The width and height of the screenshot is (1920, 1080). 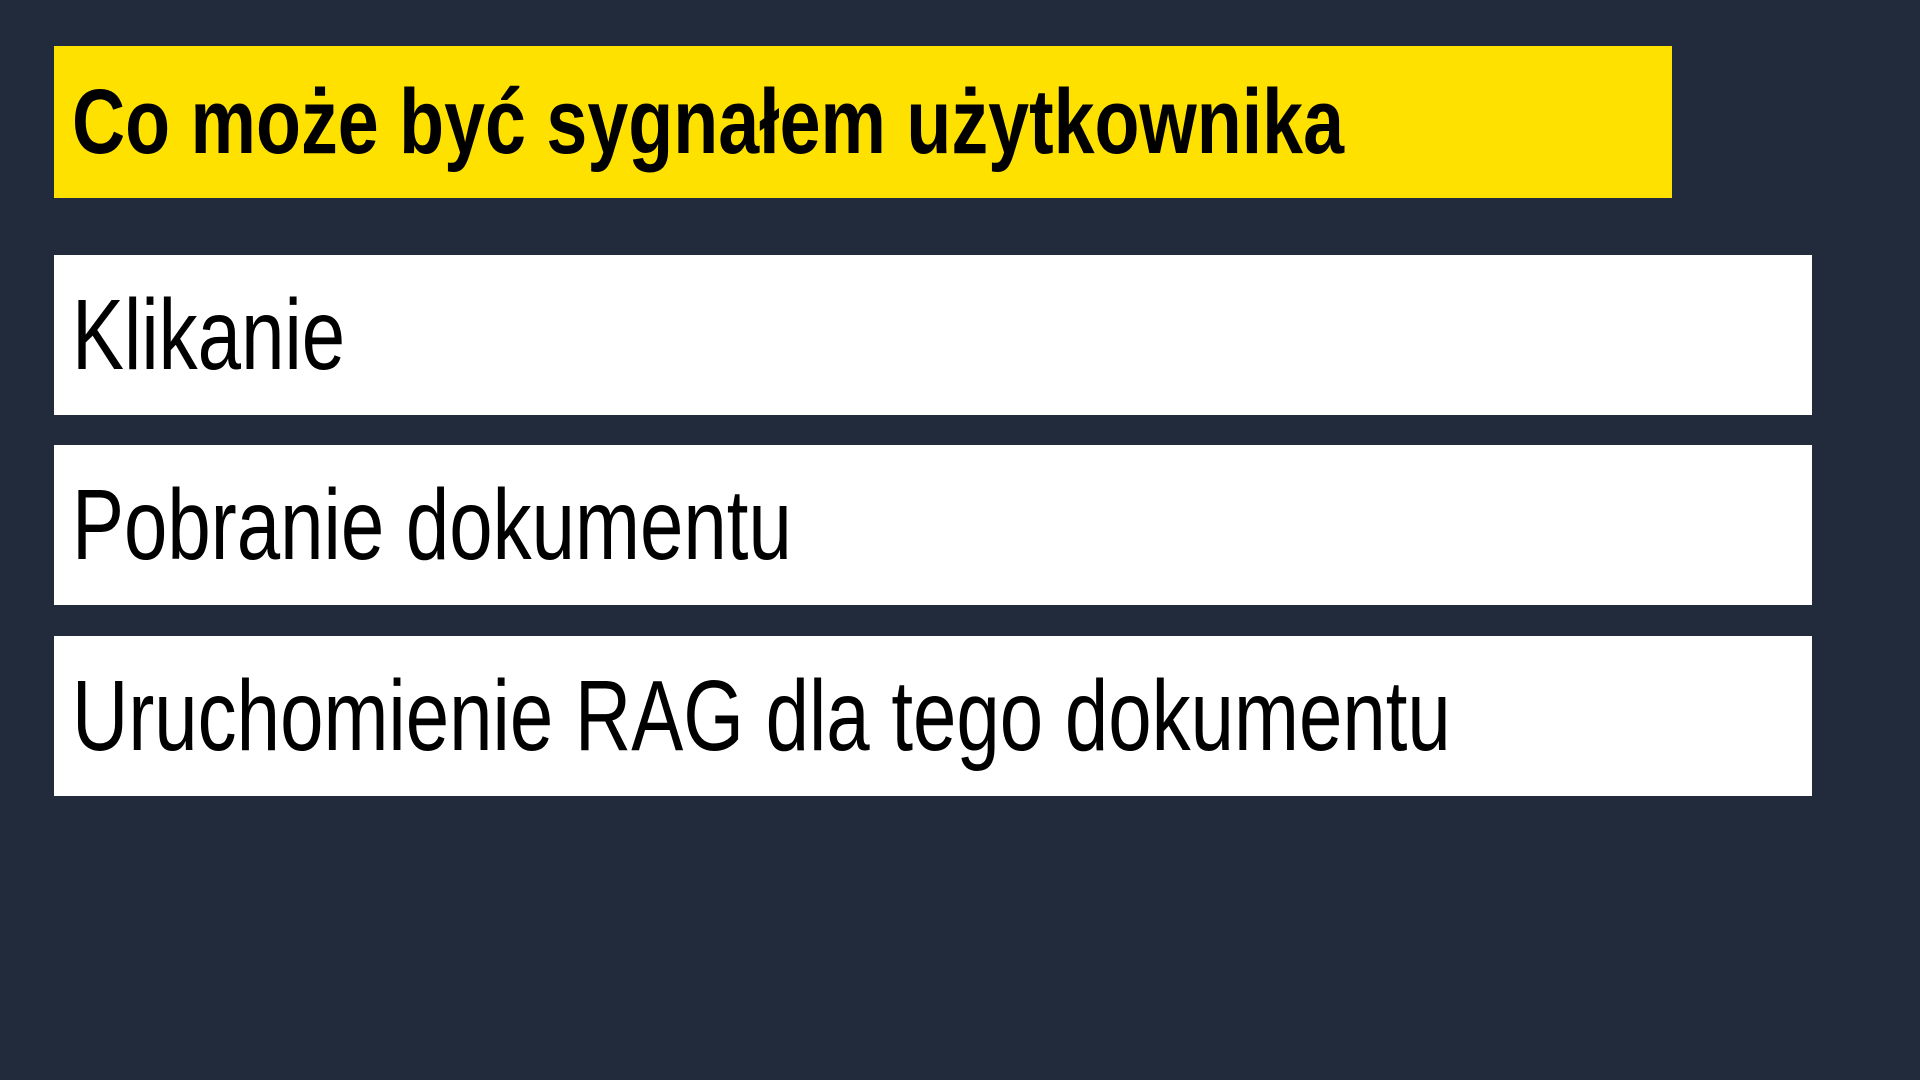 I want to click on title-banner: Co może być sygnałem użytkownika, so click(x=863, y=122).